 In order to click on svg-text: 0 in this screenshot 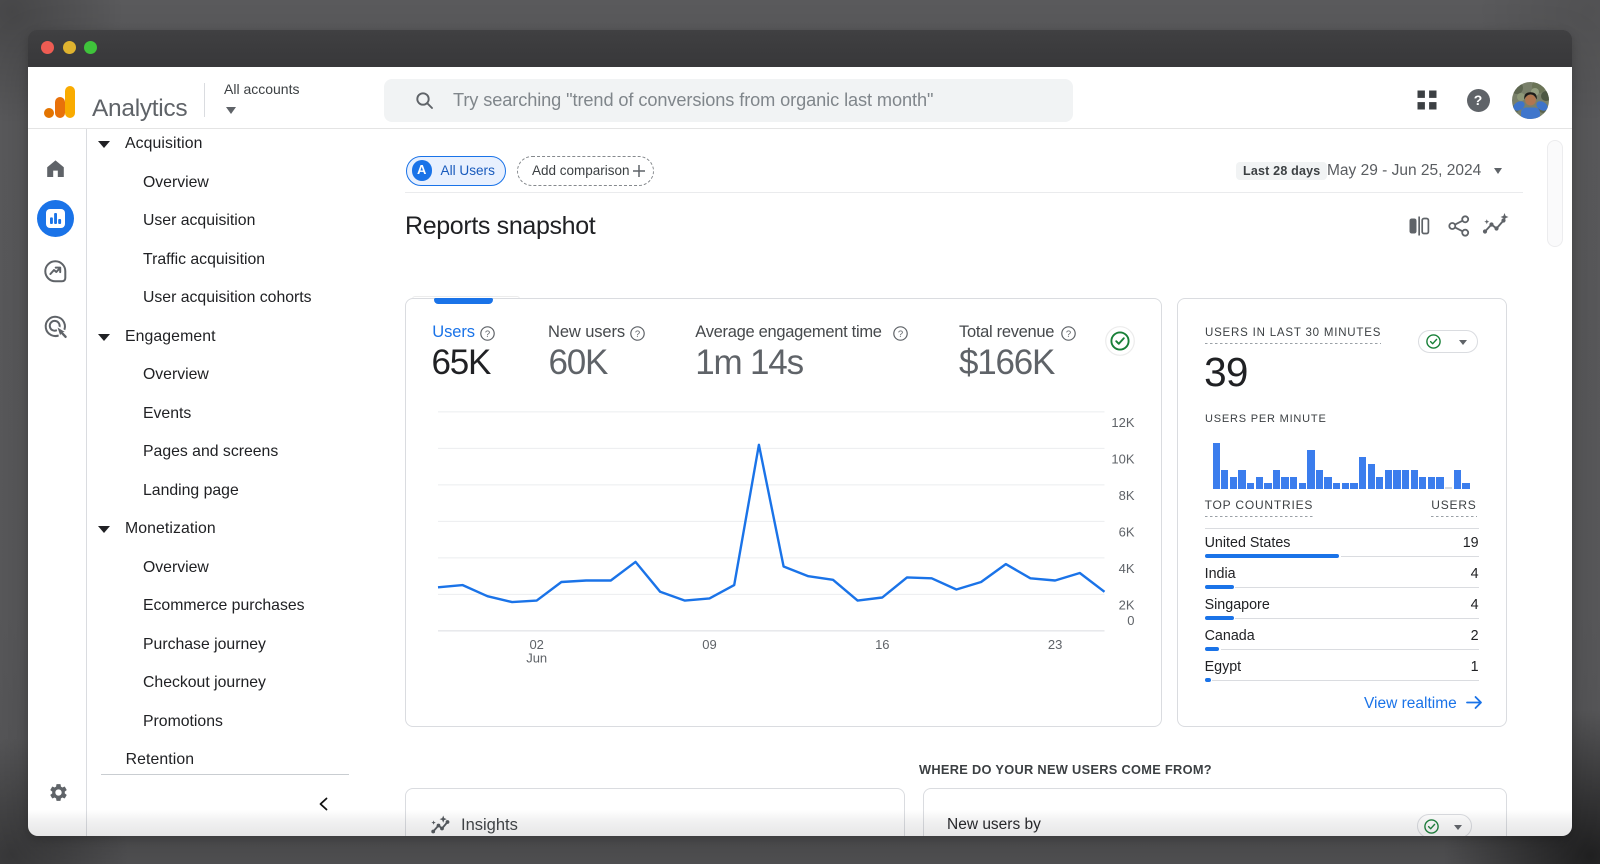, I will do `click(1130, 620)`.